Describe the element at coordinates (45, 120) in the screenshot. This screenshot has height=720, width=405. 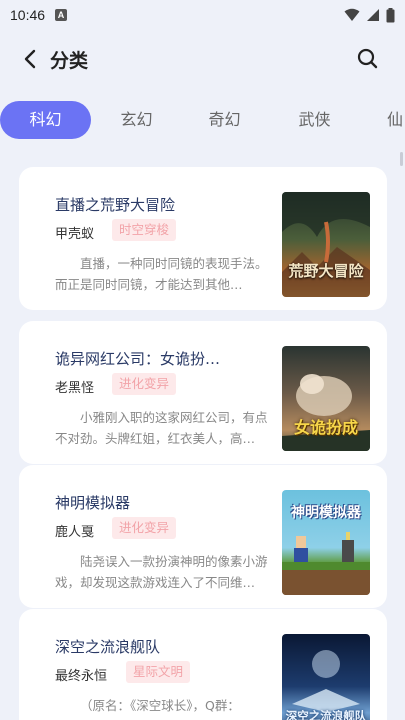
I see `tab-scifi: 科幻` at that location.